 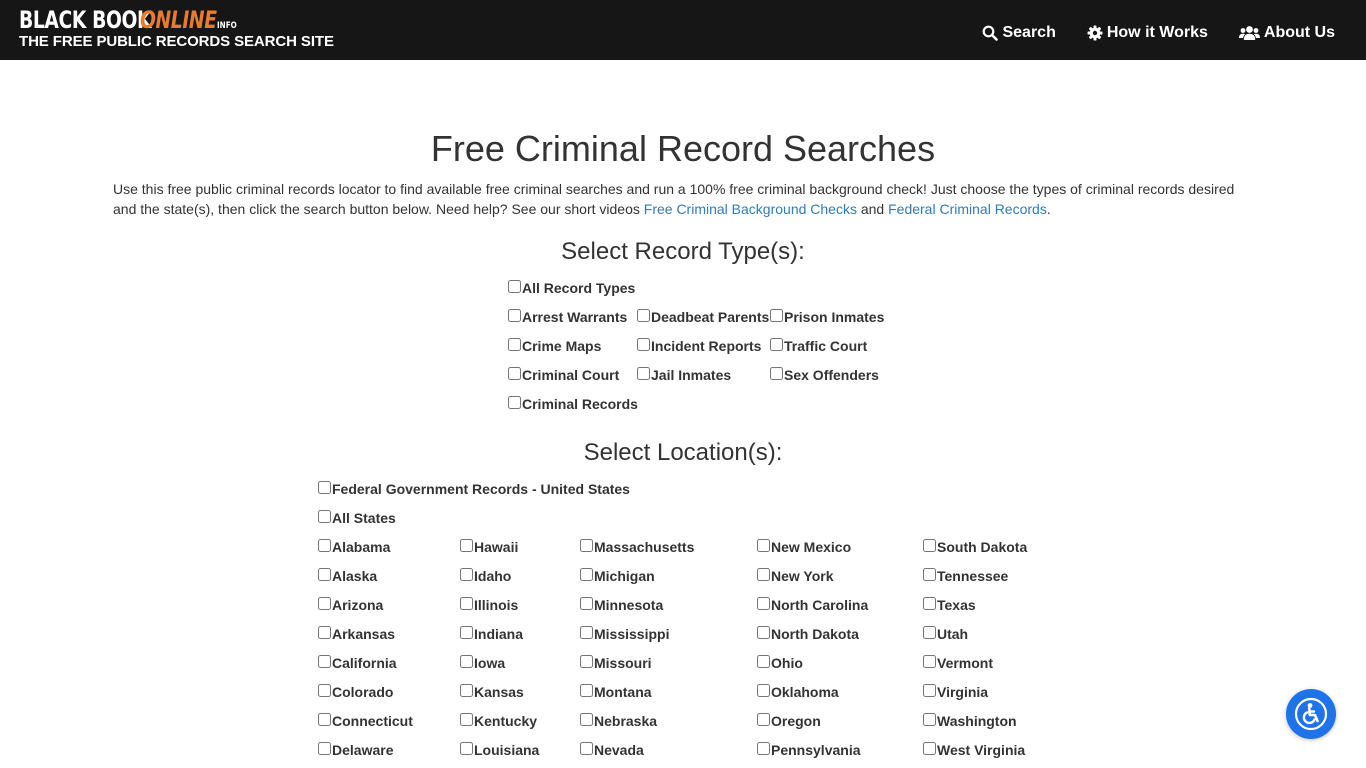 I want to click on checkbox-criminal-court: Criminal Court, so click(x=563, y=375).